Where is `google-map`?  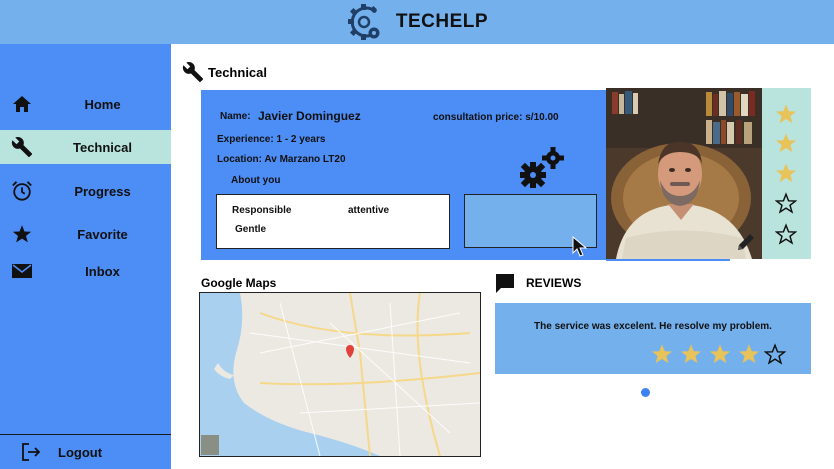 google-map is located at coordinates (340, 374).